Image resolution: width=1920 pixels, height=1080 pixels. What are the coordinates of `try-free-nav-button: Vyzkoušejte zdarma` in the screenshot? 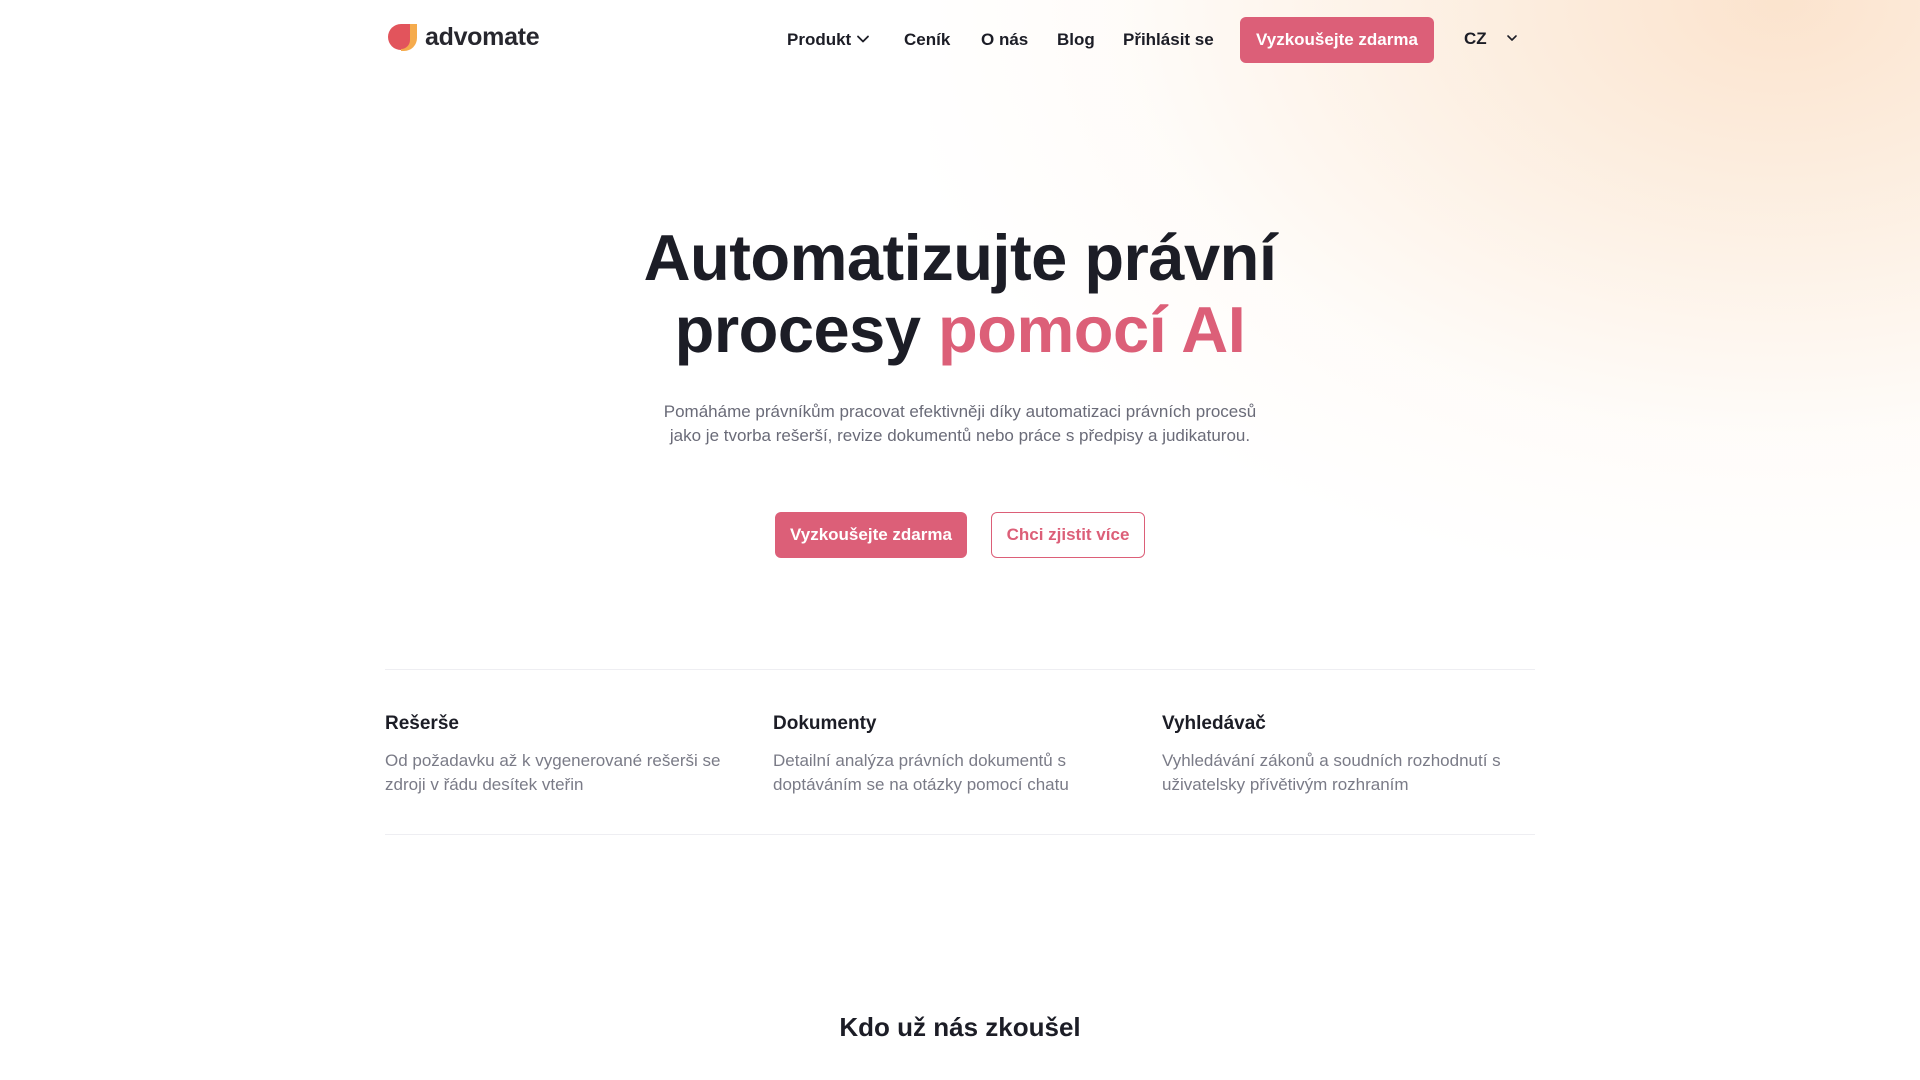 It's located at (1337, 40).